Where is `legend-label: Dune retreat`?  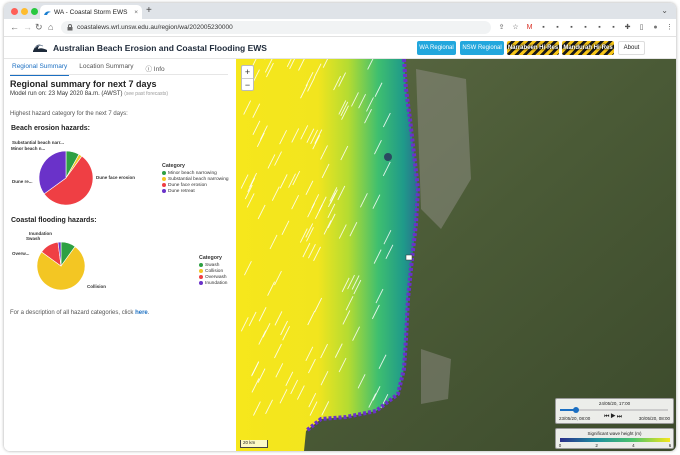 legend-label: Dune retreat is located at coordinates (181, 191).